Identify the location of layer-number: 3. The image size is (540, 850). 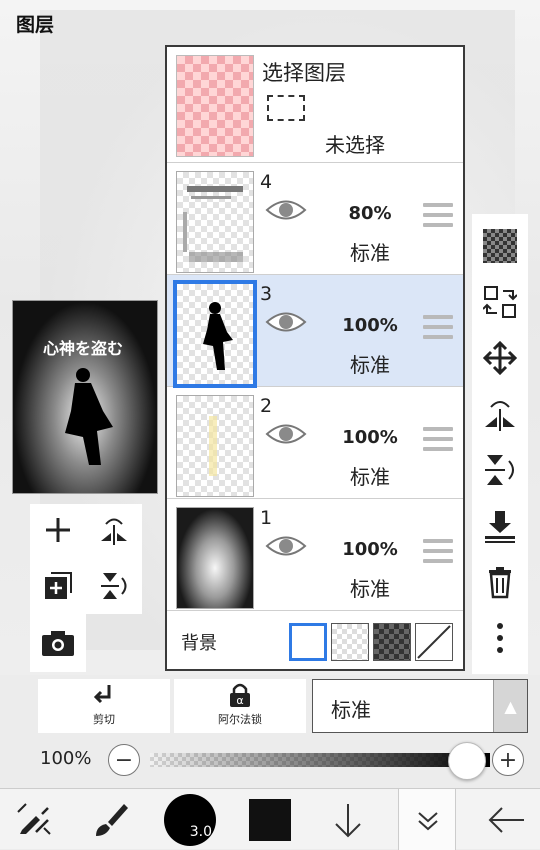
(266, 294).